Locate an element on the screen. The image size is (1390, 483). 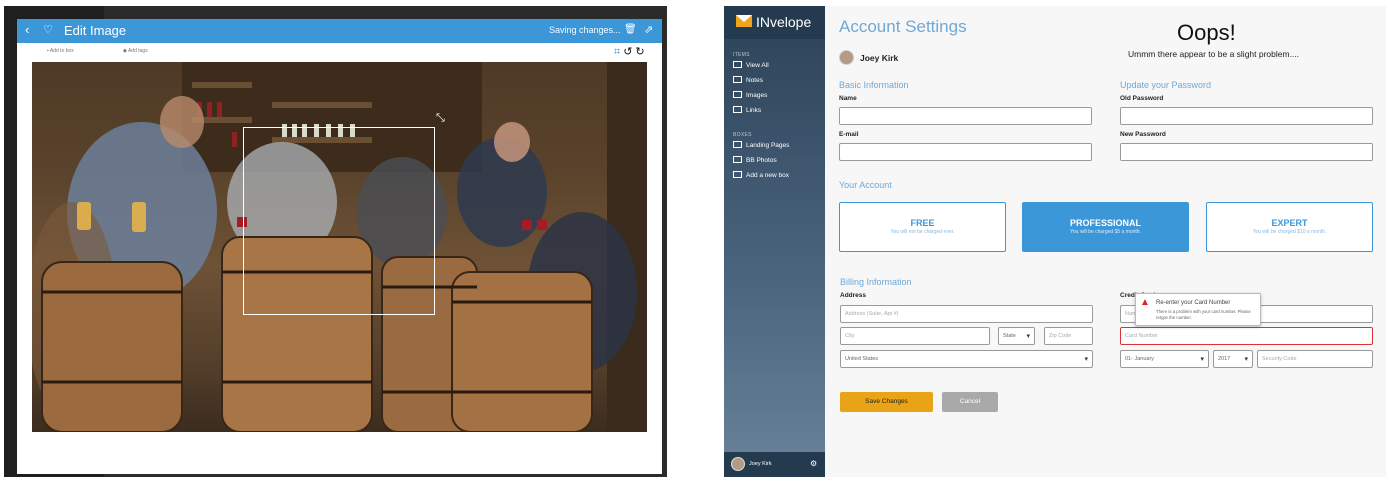
new-password-label: New Password is located at coordinates (1143, 134).